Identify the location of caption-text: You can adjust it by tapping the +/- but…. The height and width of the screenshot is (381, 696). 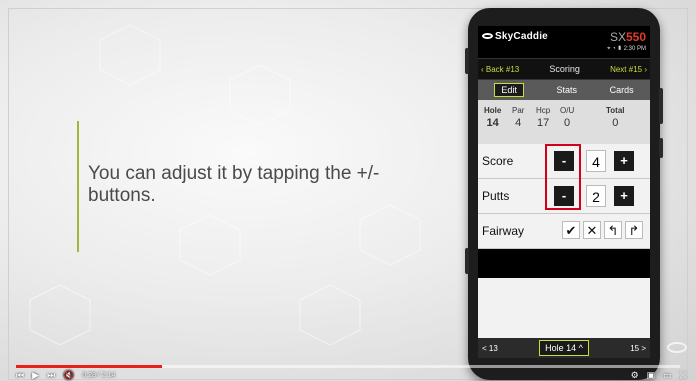
(234, 184).